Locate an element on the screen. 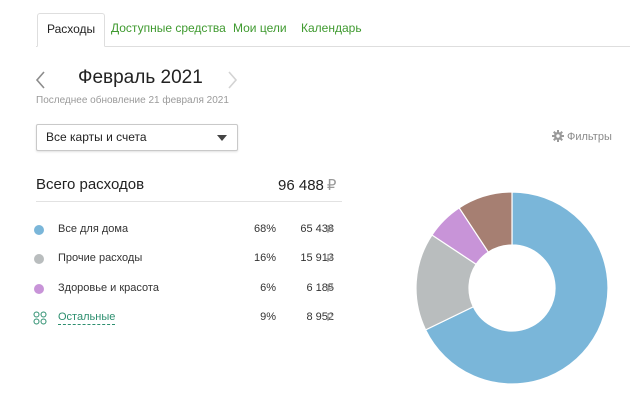  category-percent: 9% is located at coordinates (268, 317).